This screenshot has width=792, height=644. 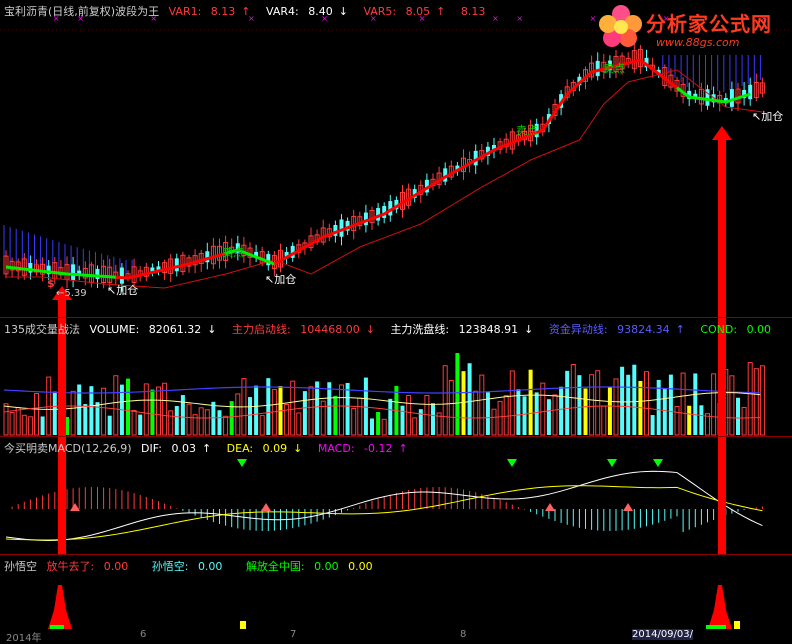 I want to click on date-label-1: 2014年, so click(x=24, y=638).